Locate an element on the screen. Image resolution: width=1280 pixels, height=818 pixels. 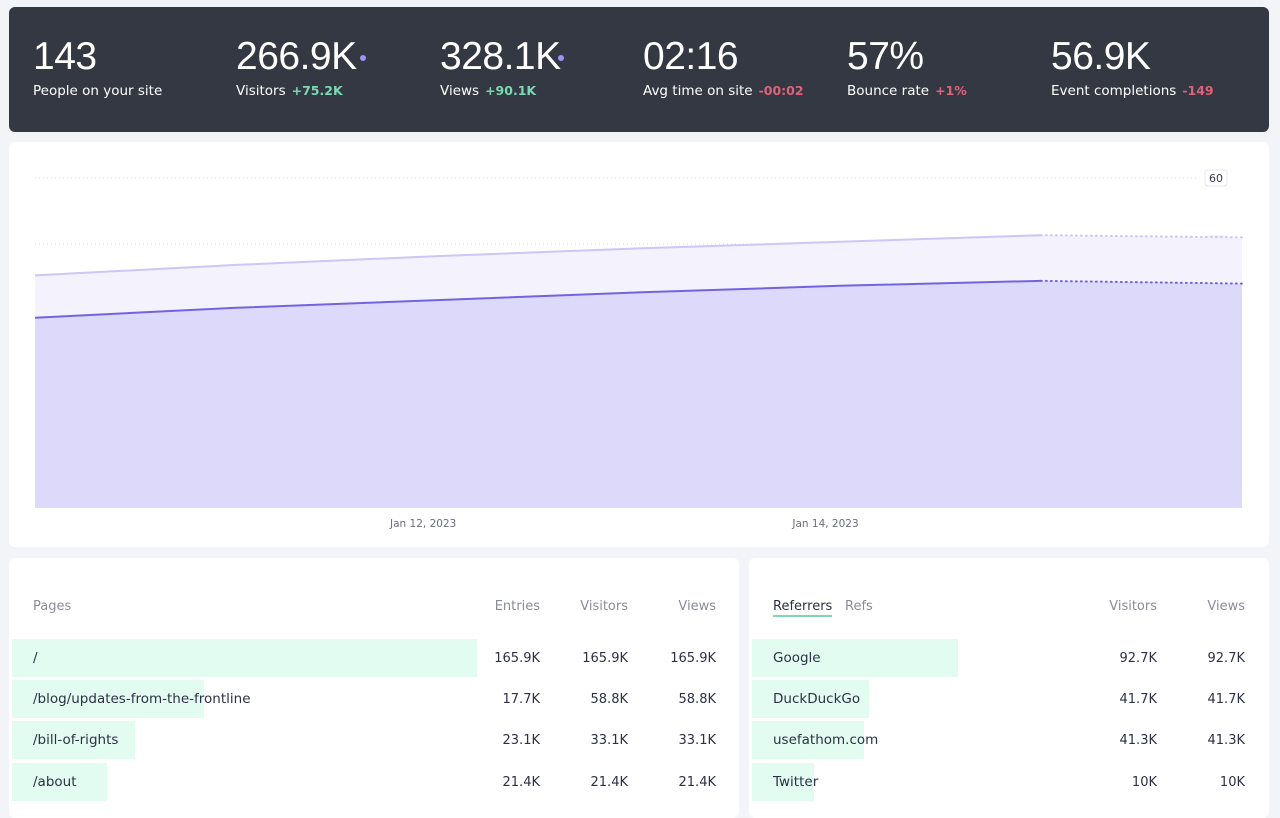
table-row: DuckDuckGo 41.7K 41.7K is located at coordinates (855, 699).